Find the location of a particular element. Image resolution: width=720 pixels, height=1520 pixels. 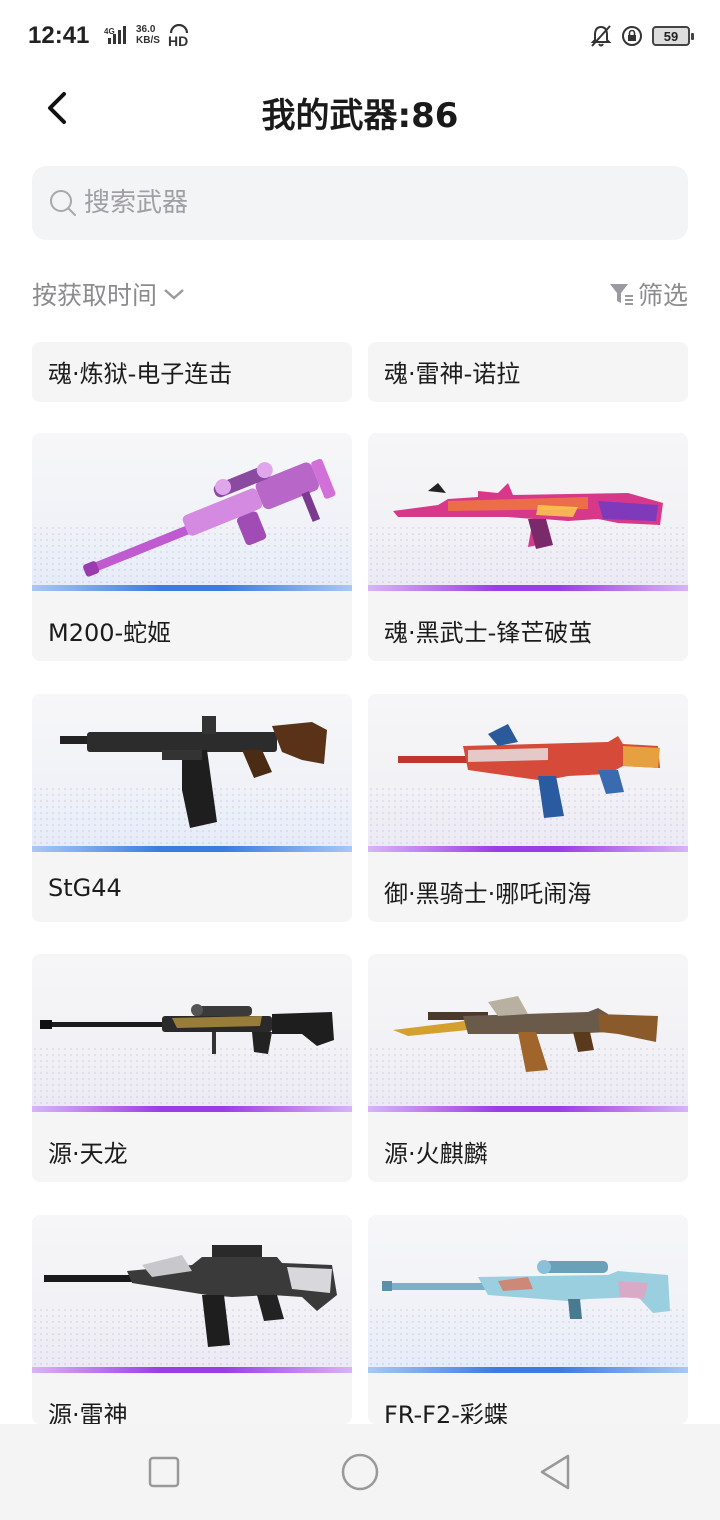

weapon-card: 魂·炼狱-电子连击 is located at coordinates (192, 372).